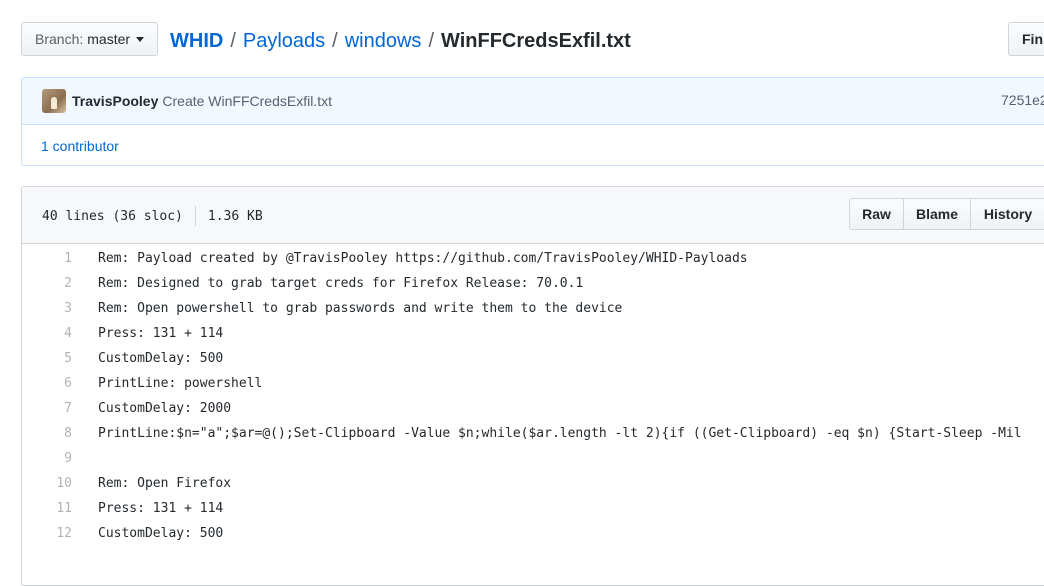 This screenshot has height=586, width=1044. What do you see at coordinates (47, 408) in the screenshot?
I see `line-number: 7` at bounding box center [47, 408].